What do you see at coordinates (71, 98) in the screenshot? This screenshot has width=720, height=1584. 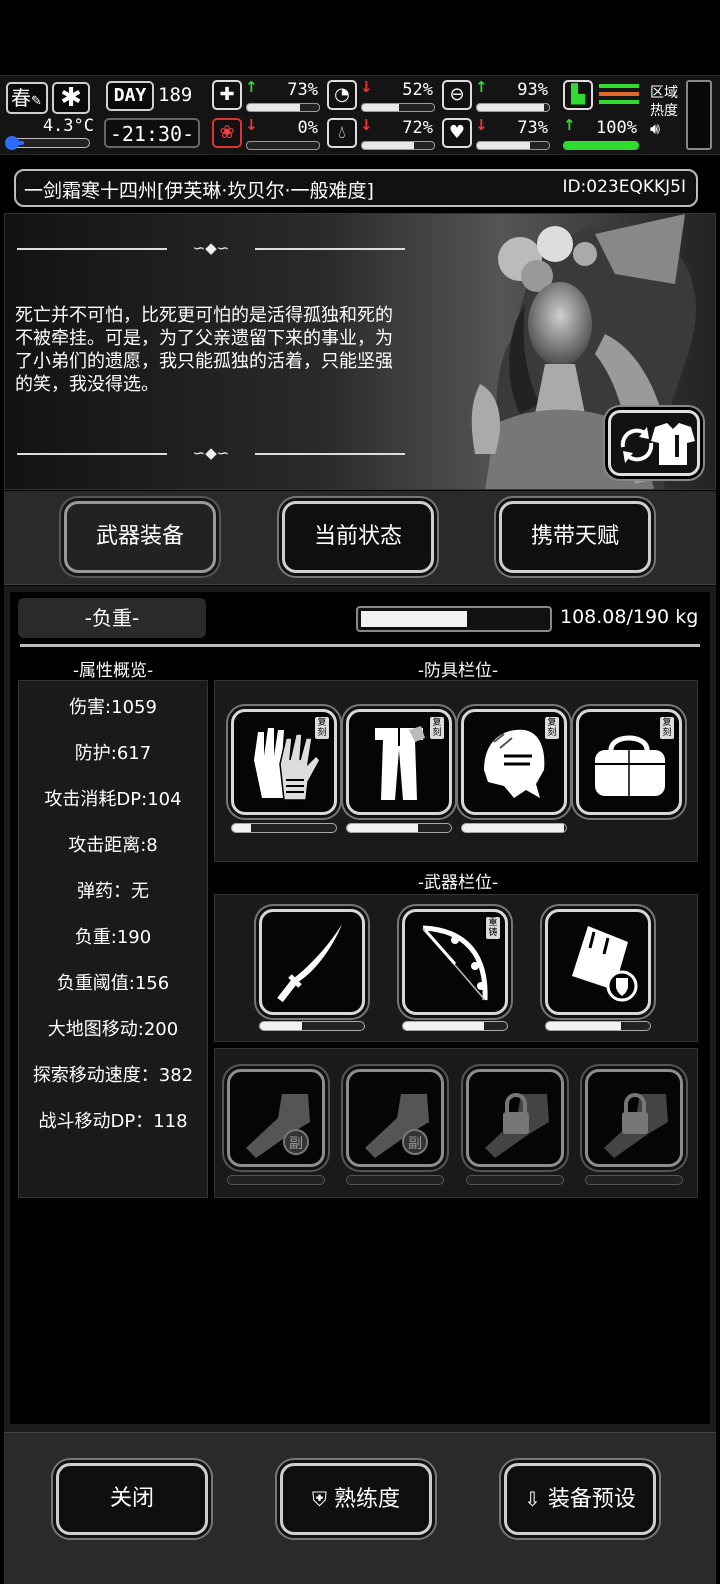 I see `snowflake-icon: ✱` at bounding box center [71, 98].